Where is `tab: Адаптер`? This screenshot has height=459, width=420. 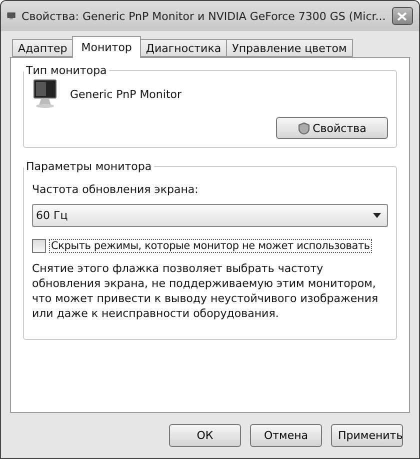 tab: Адаптер is located at coordinates (43, 48).